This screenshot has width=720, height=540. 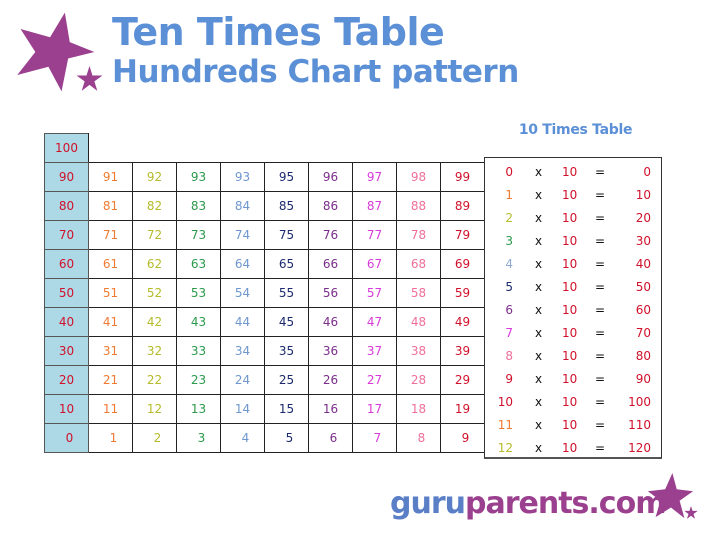 What do you see at coordinates (66, 322) in the screenshot?
I see `grid-tens-cell: 40` at bounding box center [66, 322].